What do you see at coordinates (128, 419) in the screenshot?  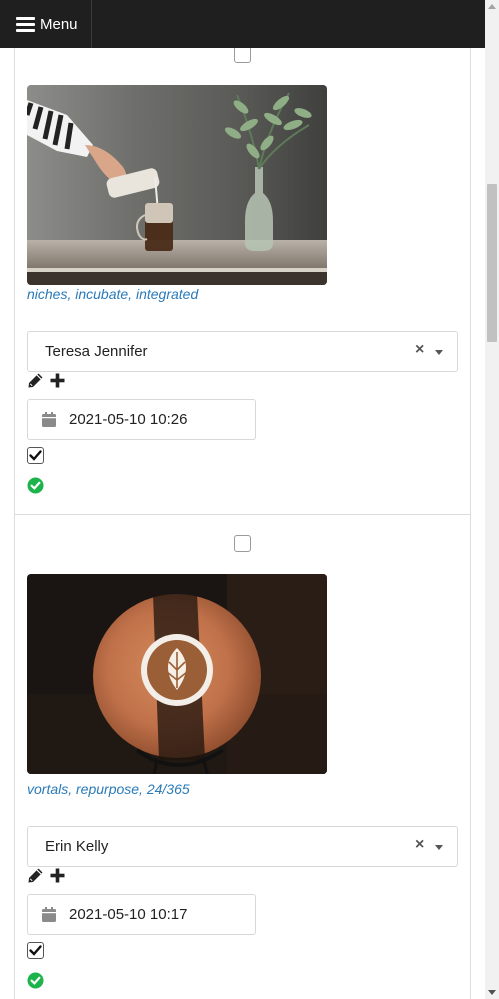 I see `datetime-value: 2021-05-10 10:26` at bounding box center [128, 419].